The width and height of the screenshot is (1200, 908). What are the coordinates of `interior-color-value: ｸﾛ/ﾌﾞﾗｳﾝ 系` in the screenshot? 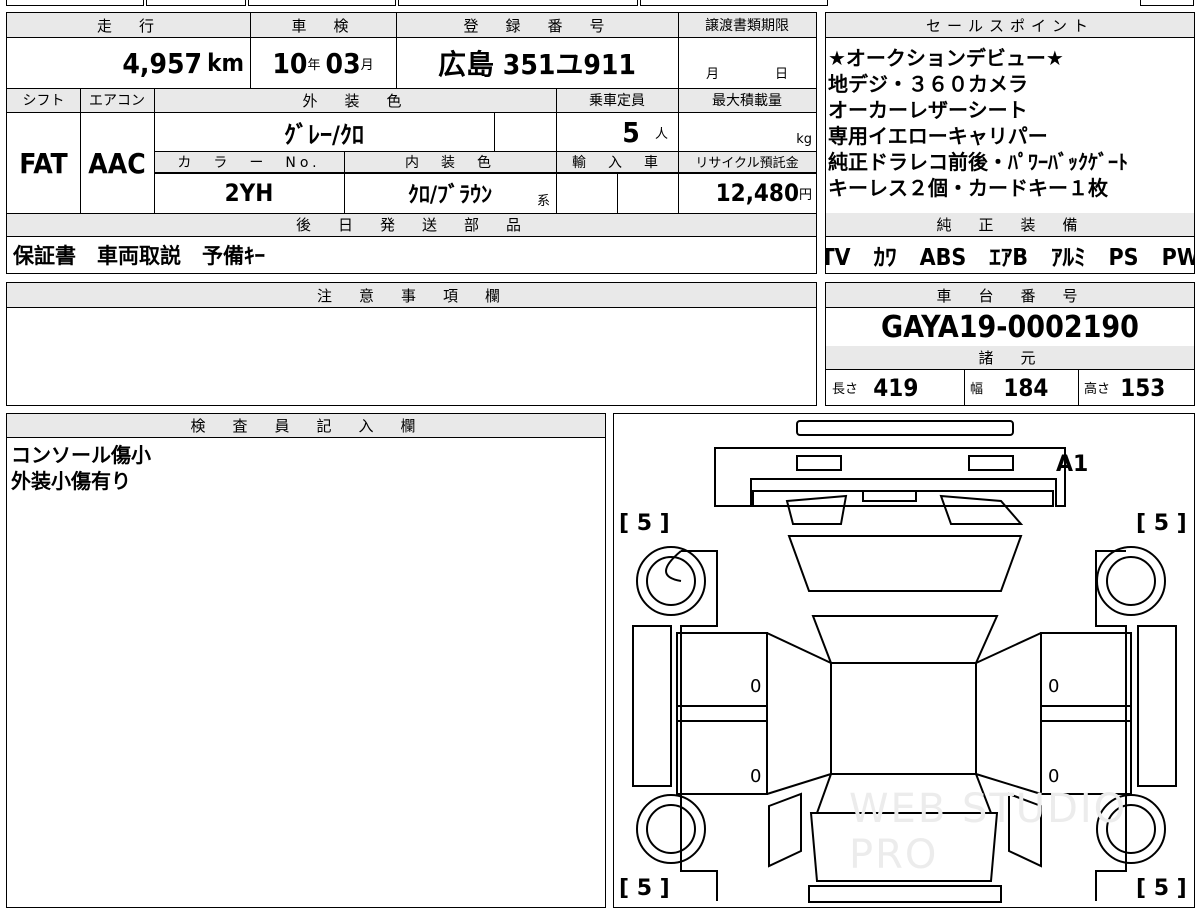 It's located at (478, 196).